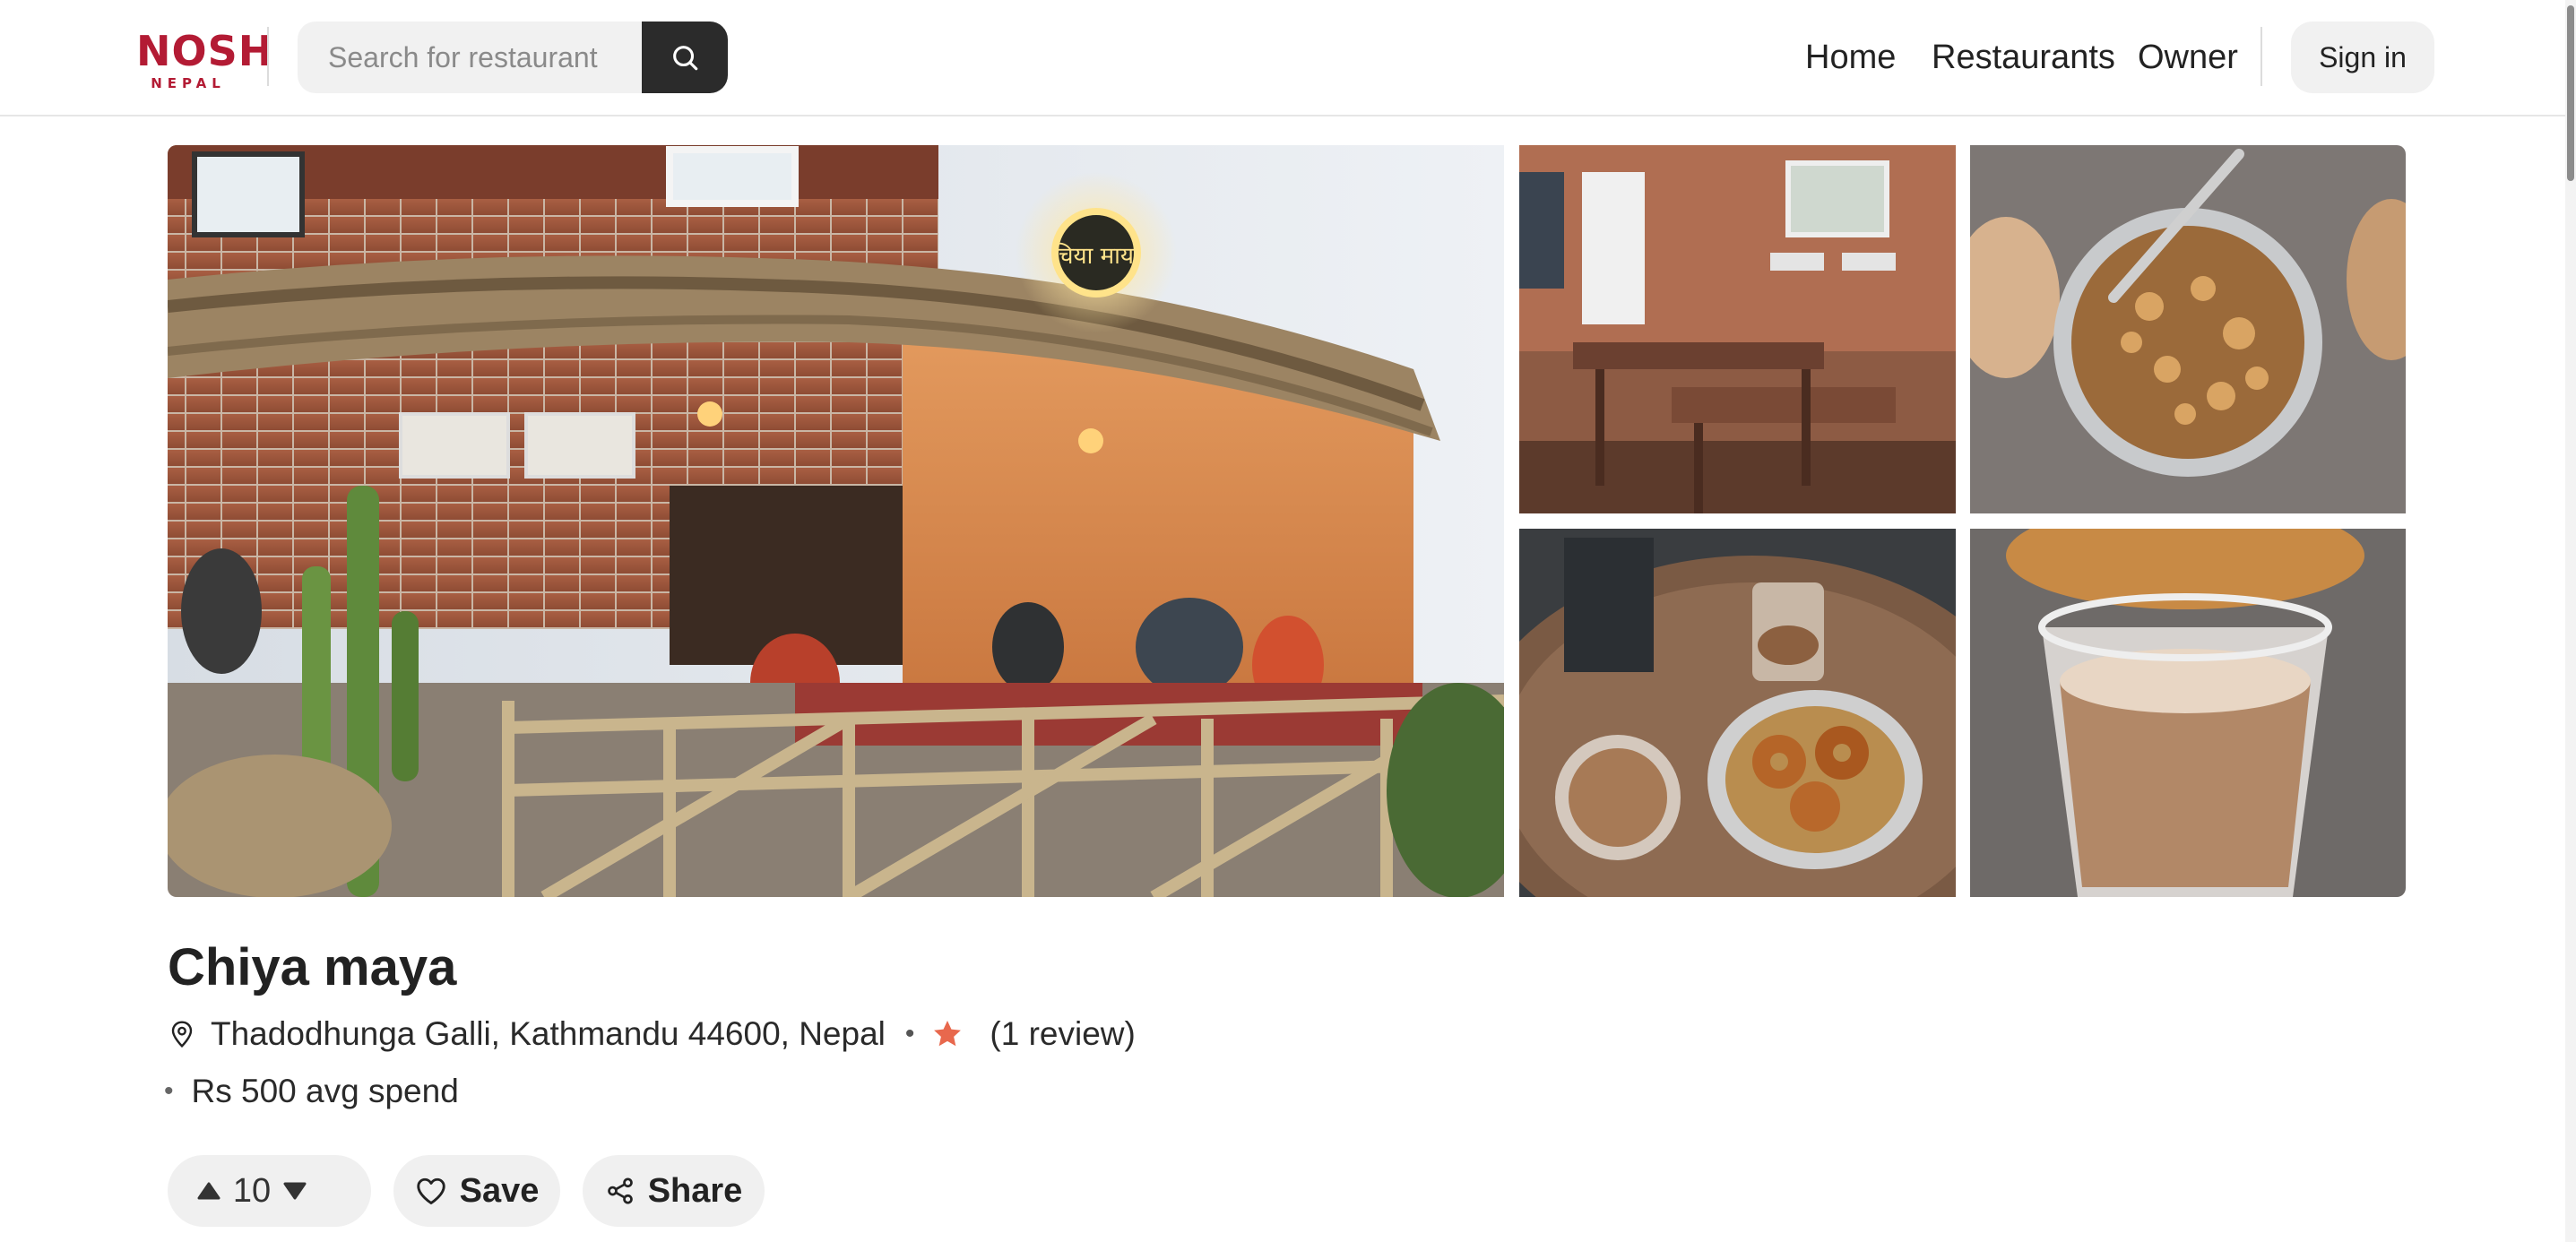  Describe the element at coordinates (268, 56) in the screenshot. I see `header-divider` at that location.